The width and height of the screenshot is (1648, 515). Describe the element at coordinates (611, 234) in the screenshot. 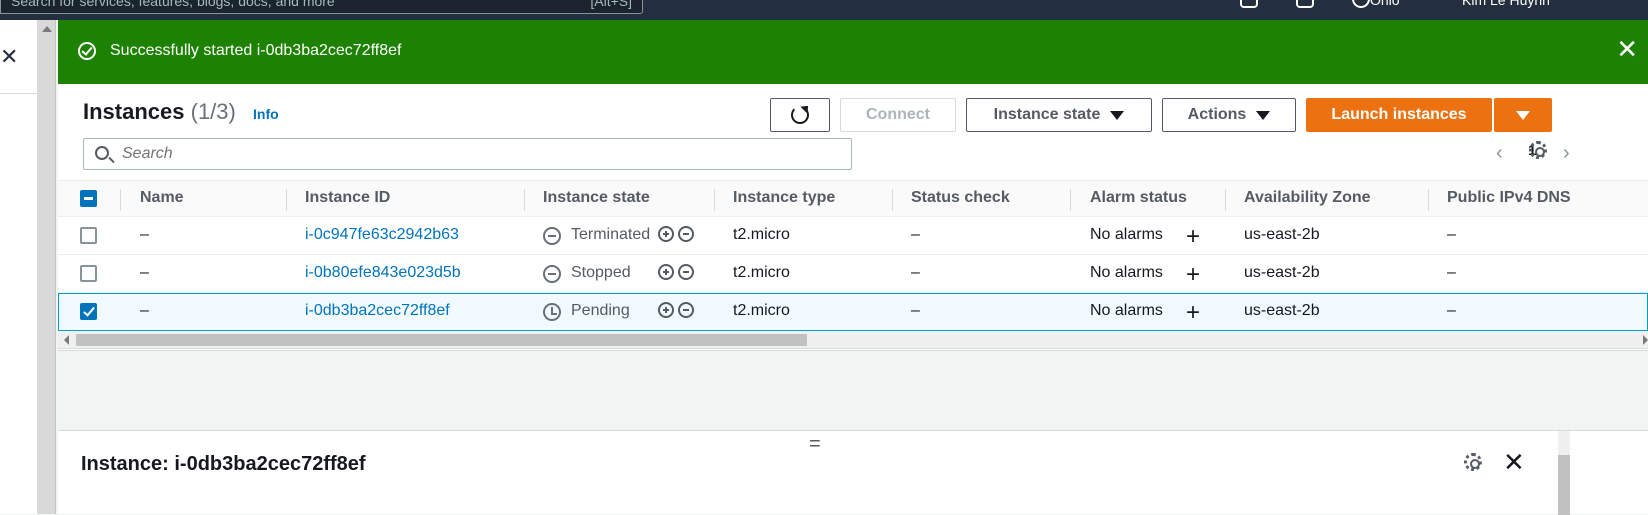

I see `cell-instance-state: Terminated` at that location.